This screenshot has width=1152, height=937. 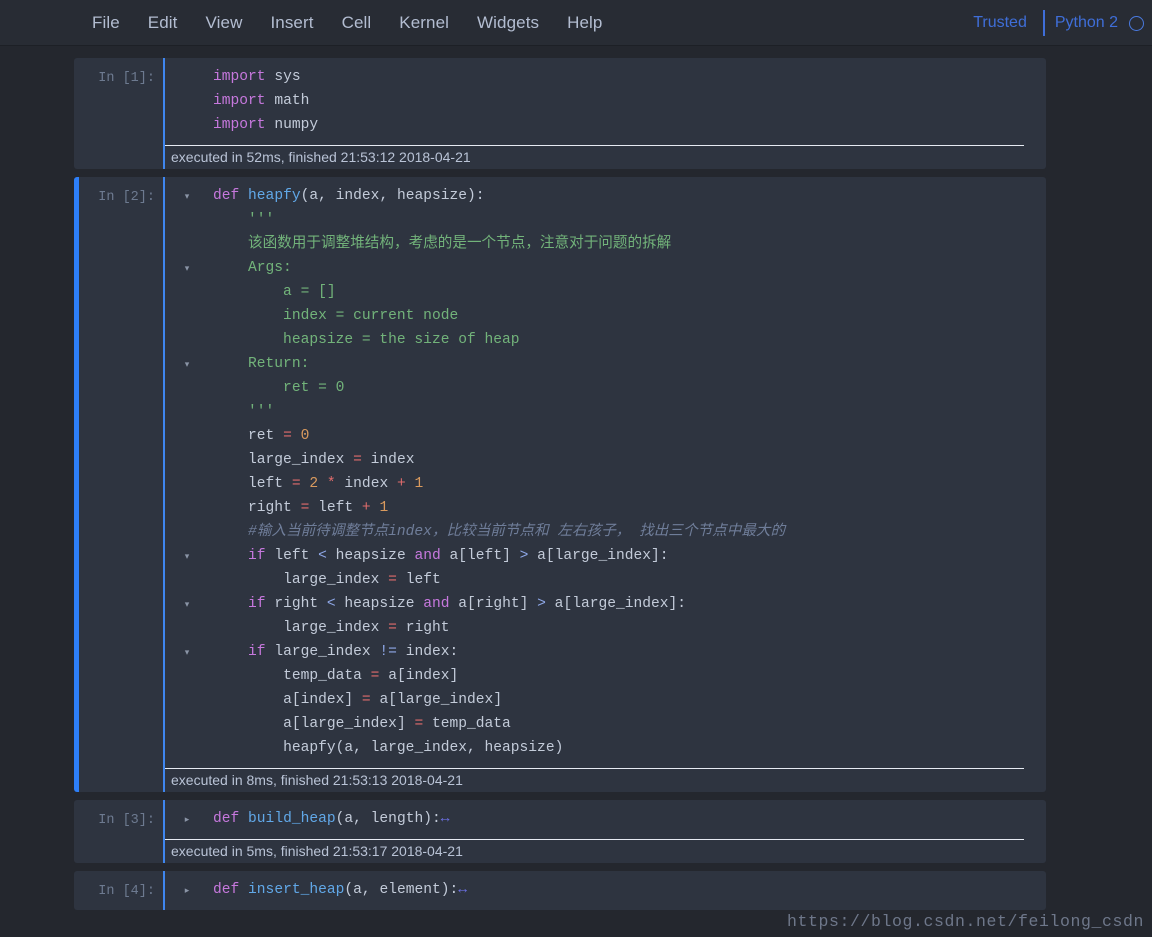 I want to click on watermark-url: https://blog.csdn.net/feilong_csdn, so click(x=965, y=921).